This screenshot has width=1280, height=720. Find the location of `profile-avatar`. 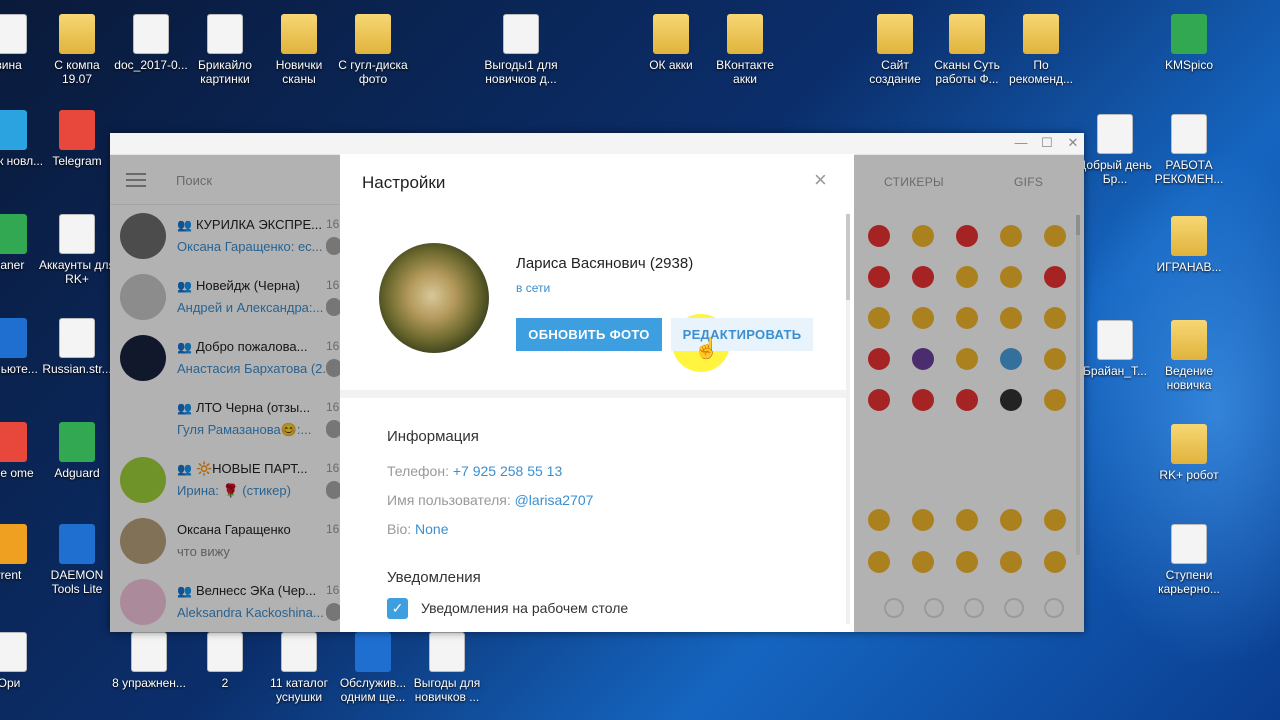

profile-avatar is located at coordinates (434, 298).